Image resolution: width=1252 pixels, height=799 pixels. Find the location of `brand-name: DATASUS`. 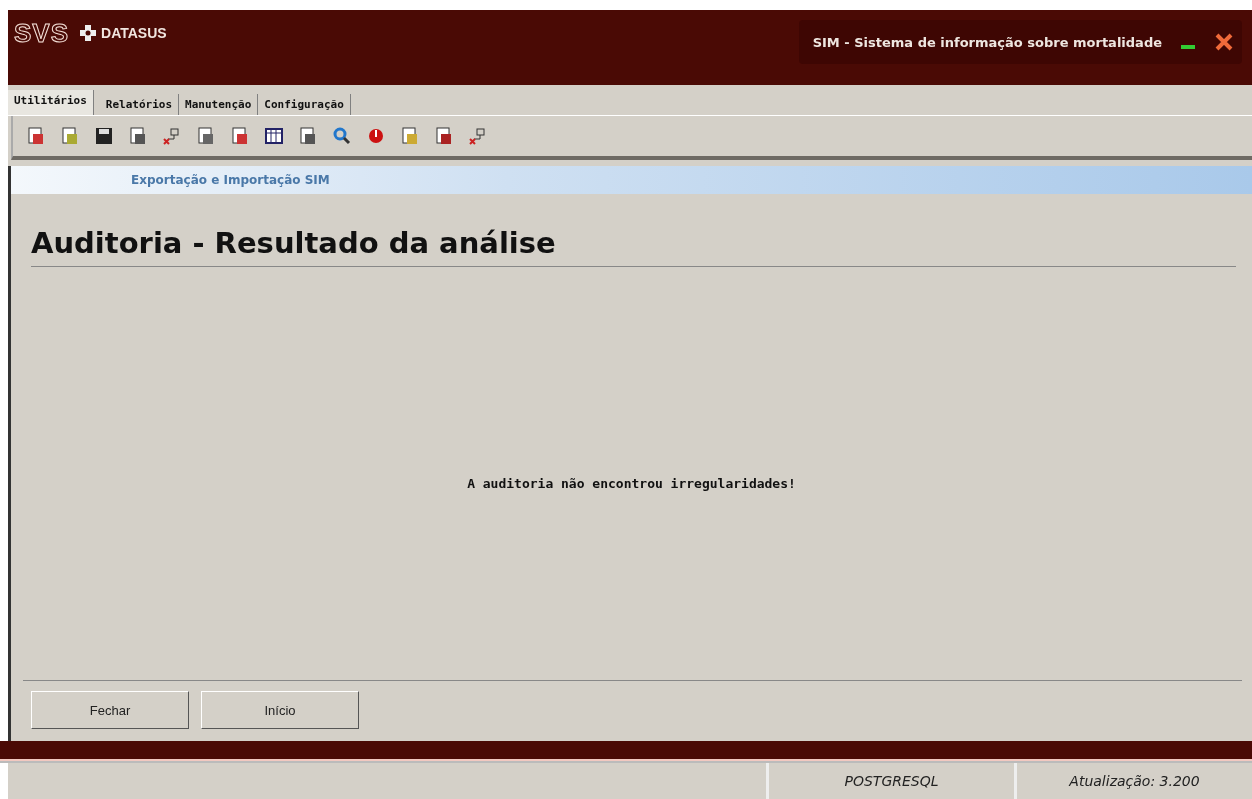

brand-name: DATASUS is located at coordinates (134, 33).